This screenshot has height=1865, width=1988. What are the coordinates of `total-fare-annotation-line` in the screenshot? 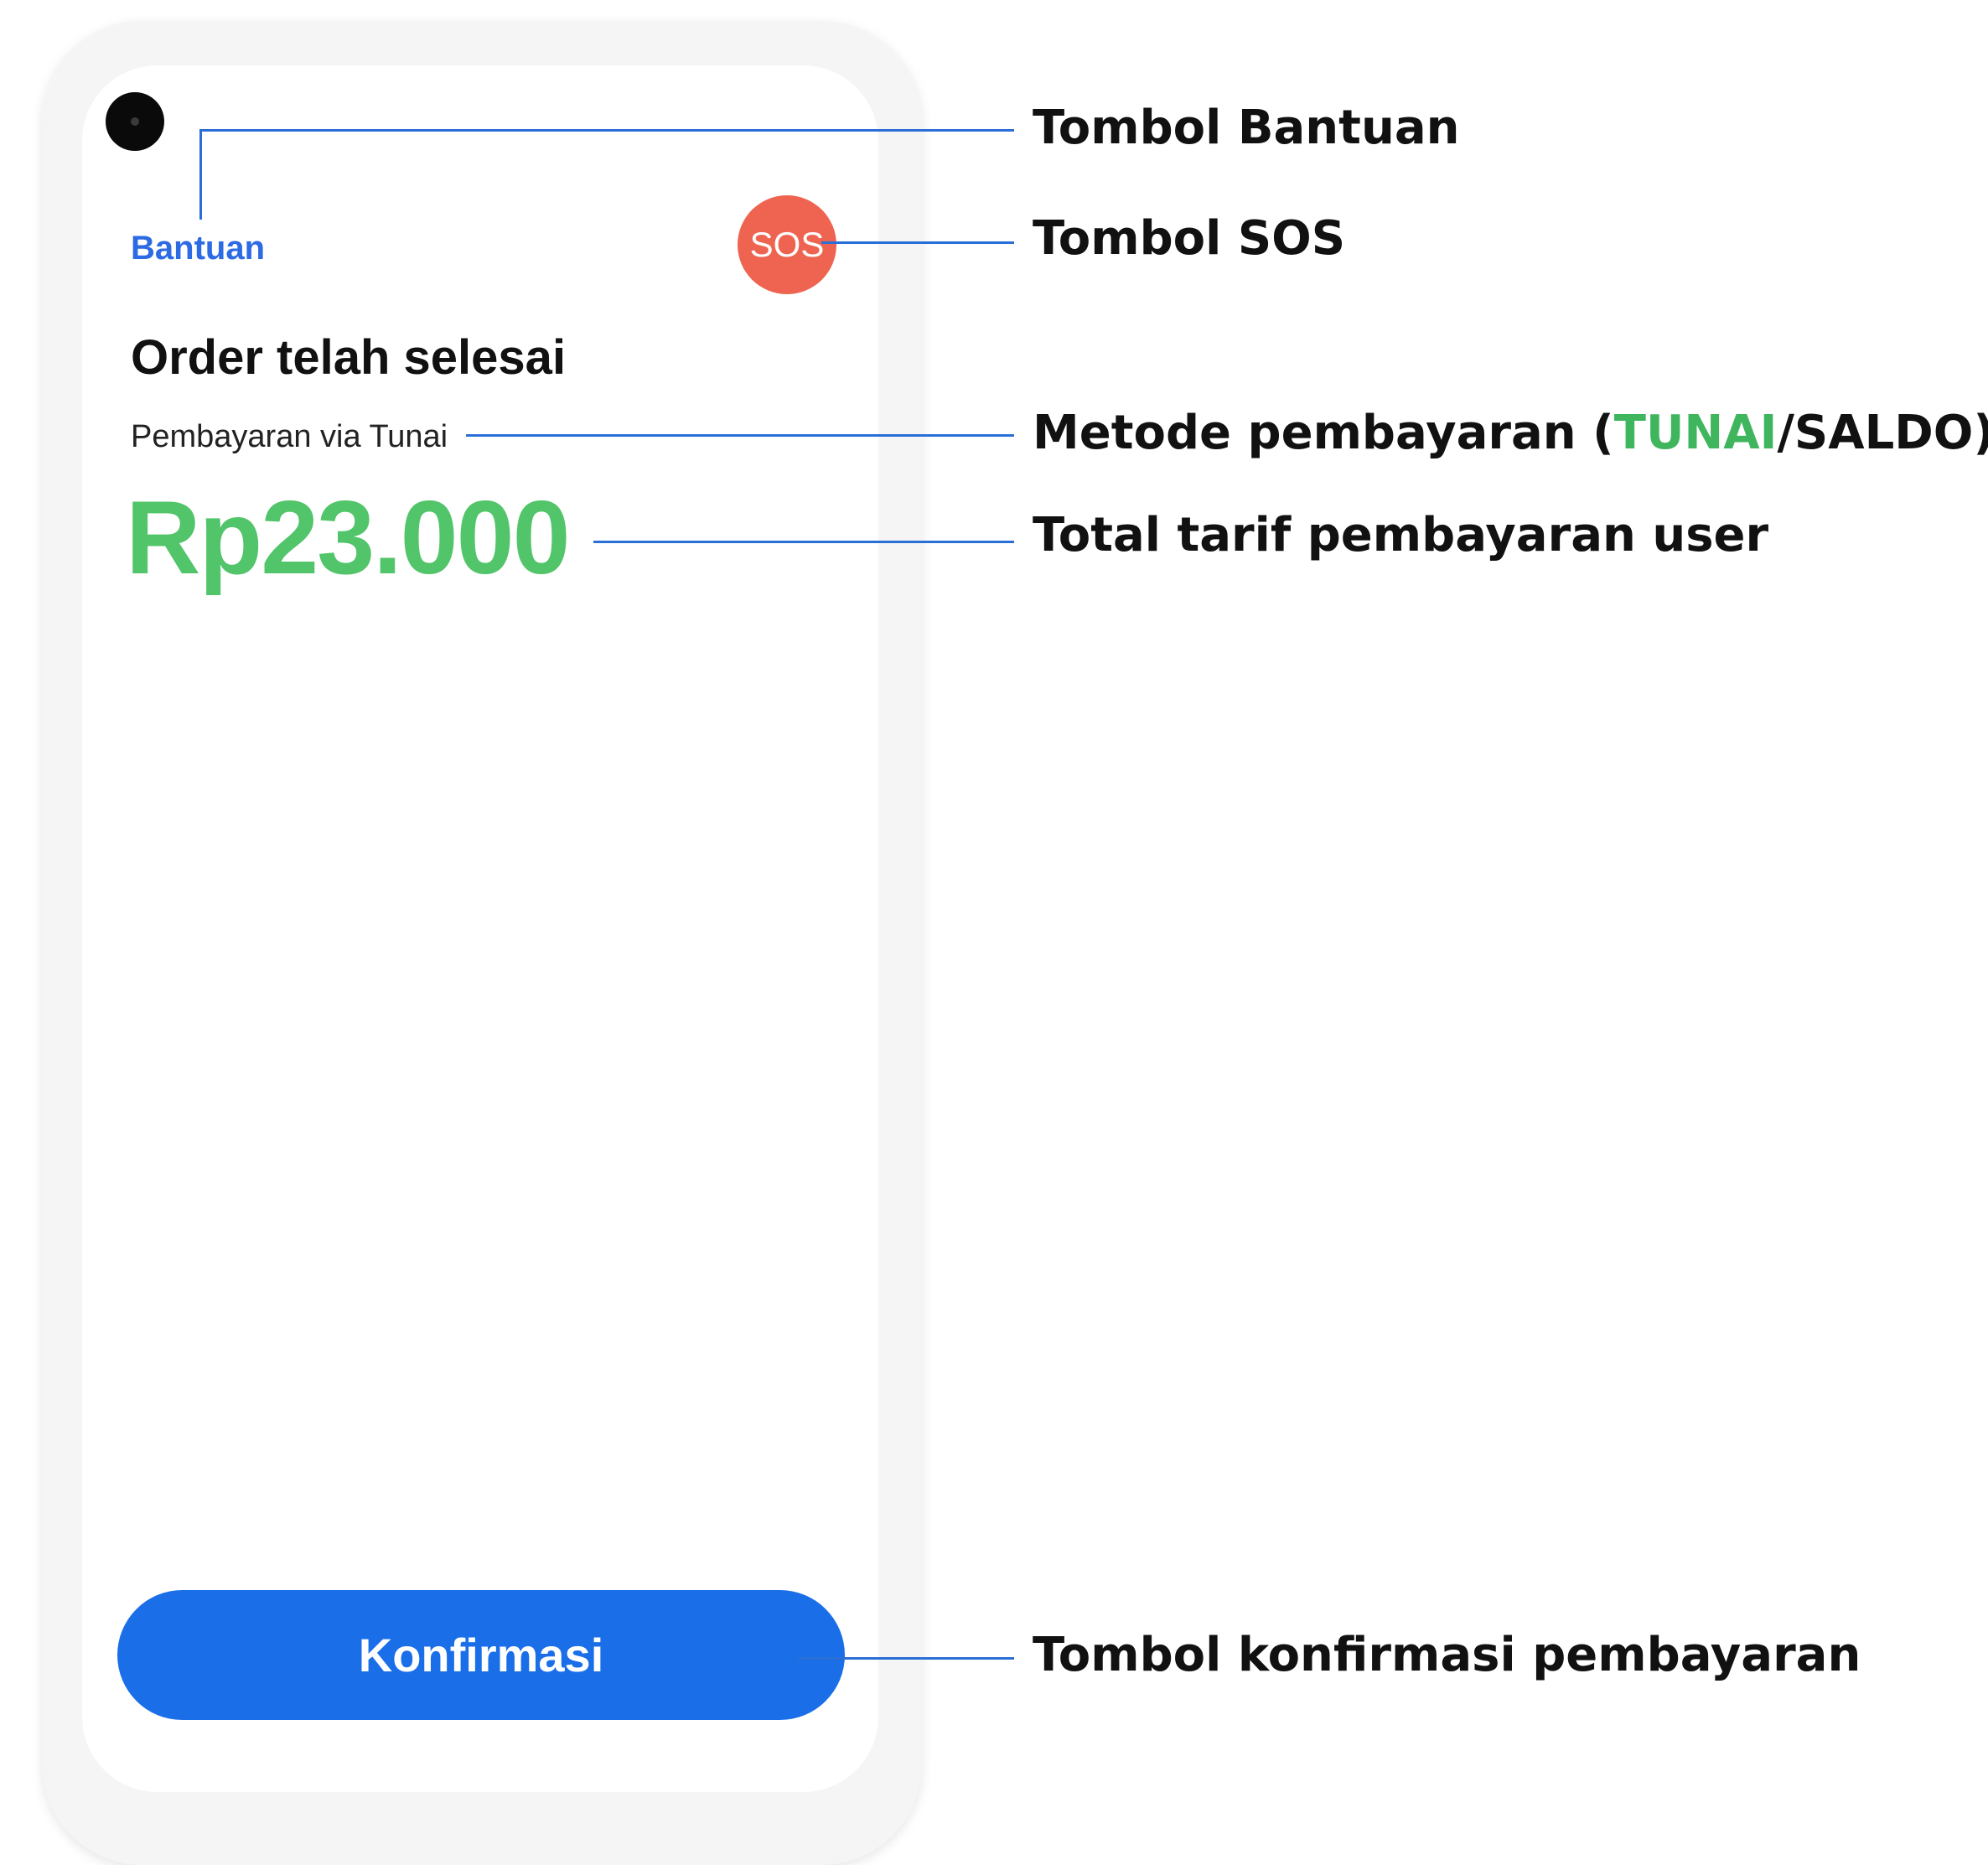 It's located at (803, 542).